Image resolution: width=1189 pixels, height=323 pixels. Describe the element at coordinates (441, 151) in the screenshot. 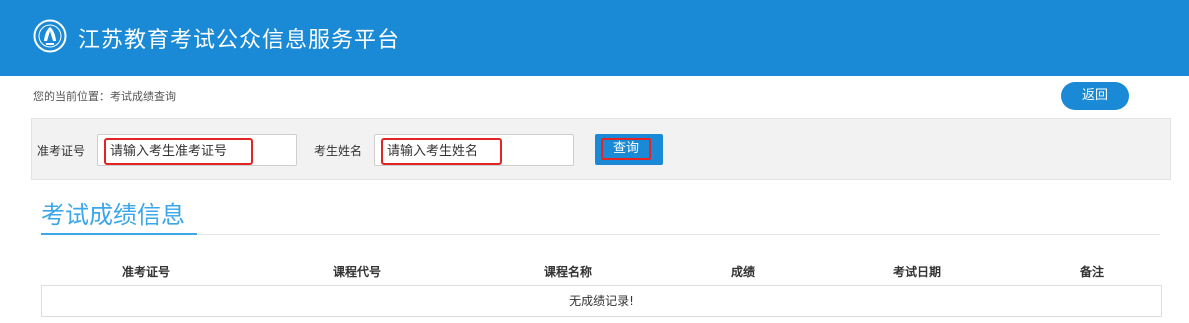

I see `candidate-name-input` at that location.